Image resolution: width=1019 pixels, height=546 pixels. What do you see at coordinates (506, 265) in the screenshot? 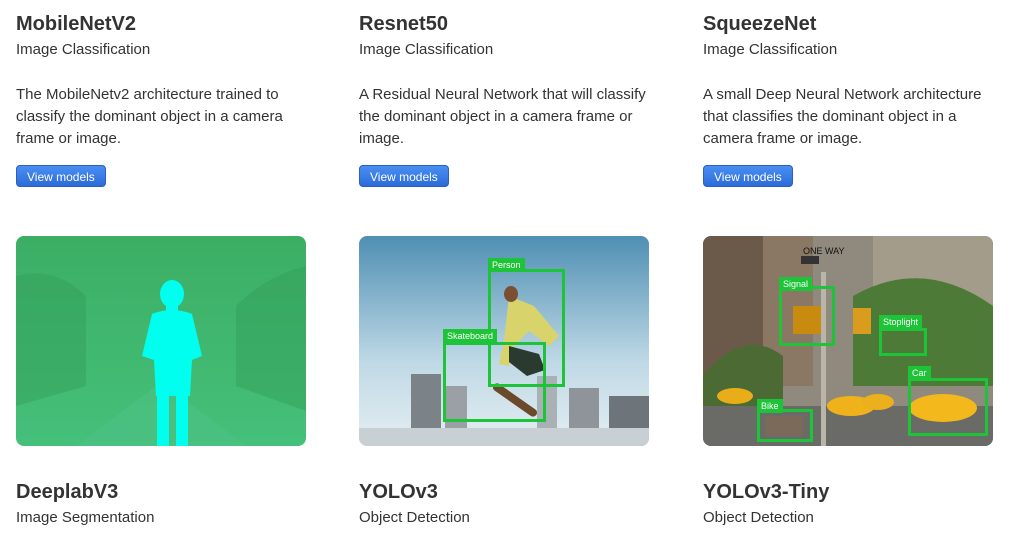
I see `person-label: Person` at bounding box center [506, 265].